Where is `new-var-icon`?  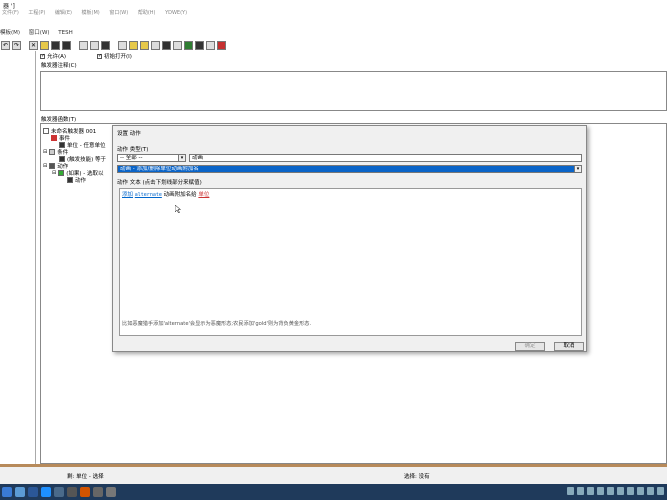
new-var-icon is located at coordinates (66, 45).